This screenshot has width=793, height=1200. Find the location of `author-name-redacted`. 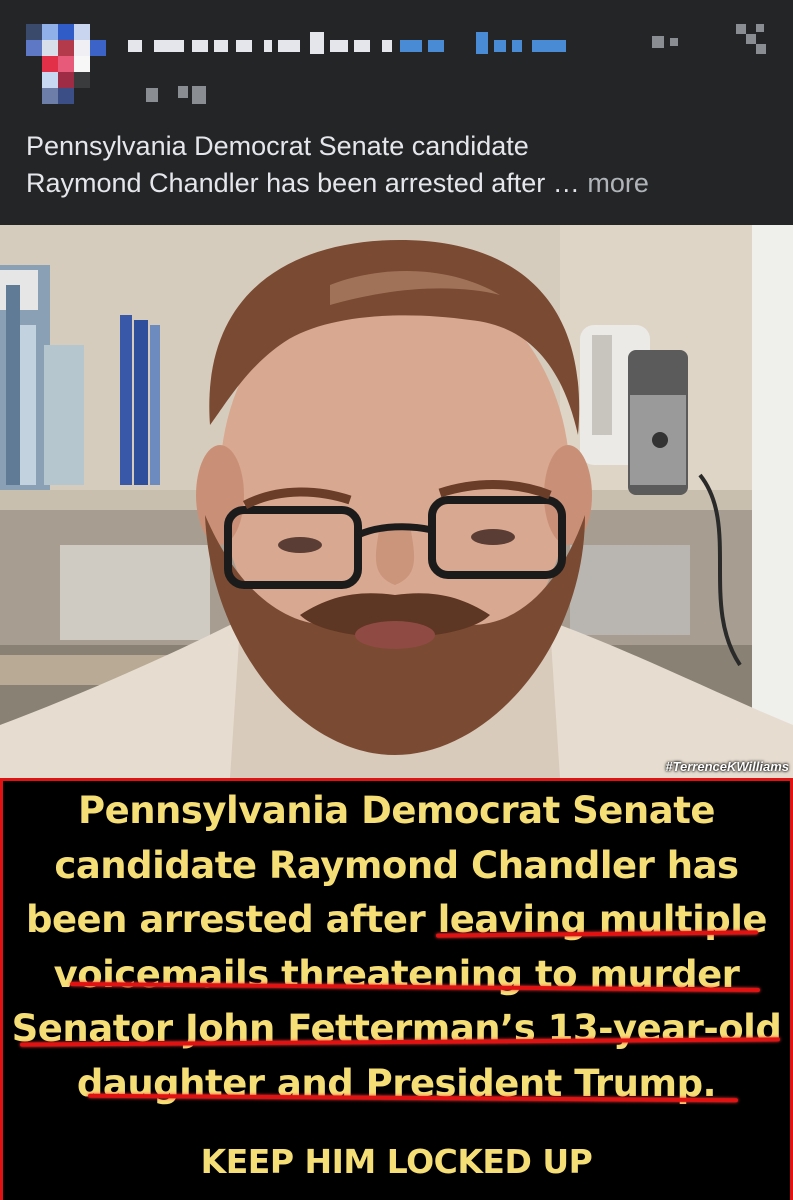

author-name-redacted is located at coordinates (358, 45).